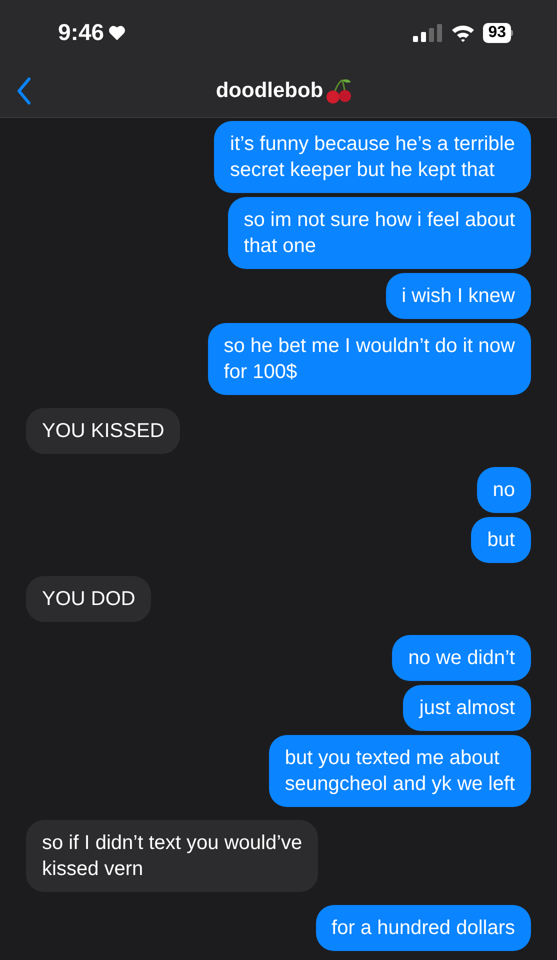 This screenshot has width=557, height=960. I want to click on message-bubble: so im not sure how i feel about that one, so click(379, 233).